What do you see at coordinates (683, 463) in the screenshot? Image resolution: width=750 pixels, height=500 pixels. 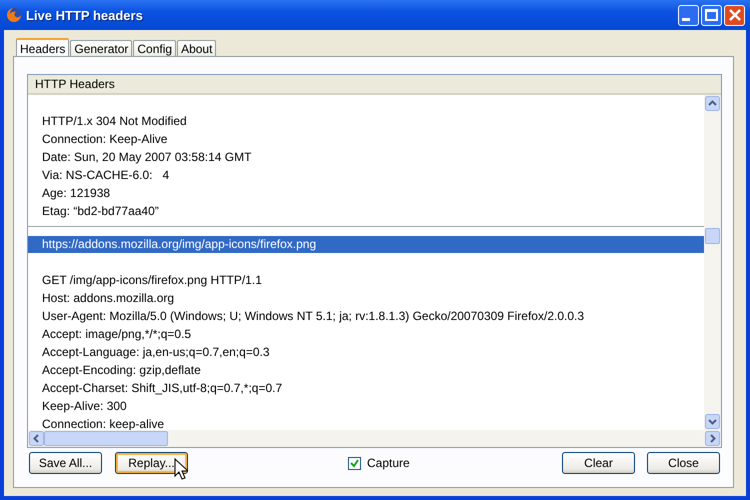 I see `button: Close` at bounding box center [683, 463].